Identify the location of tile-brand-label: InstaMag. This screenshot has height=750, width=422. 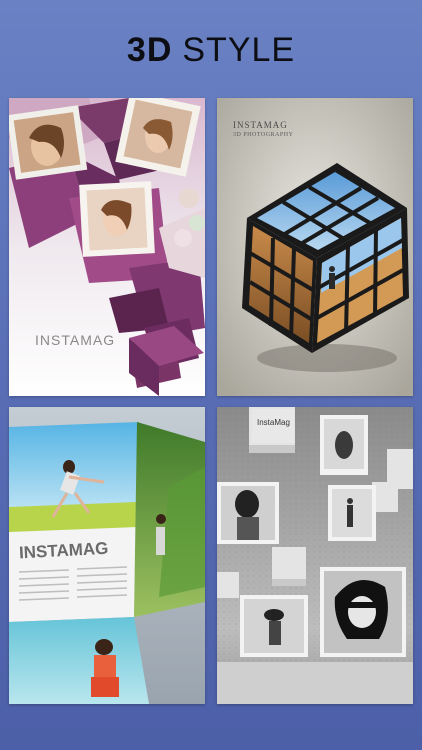
(273, 422).